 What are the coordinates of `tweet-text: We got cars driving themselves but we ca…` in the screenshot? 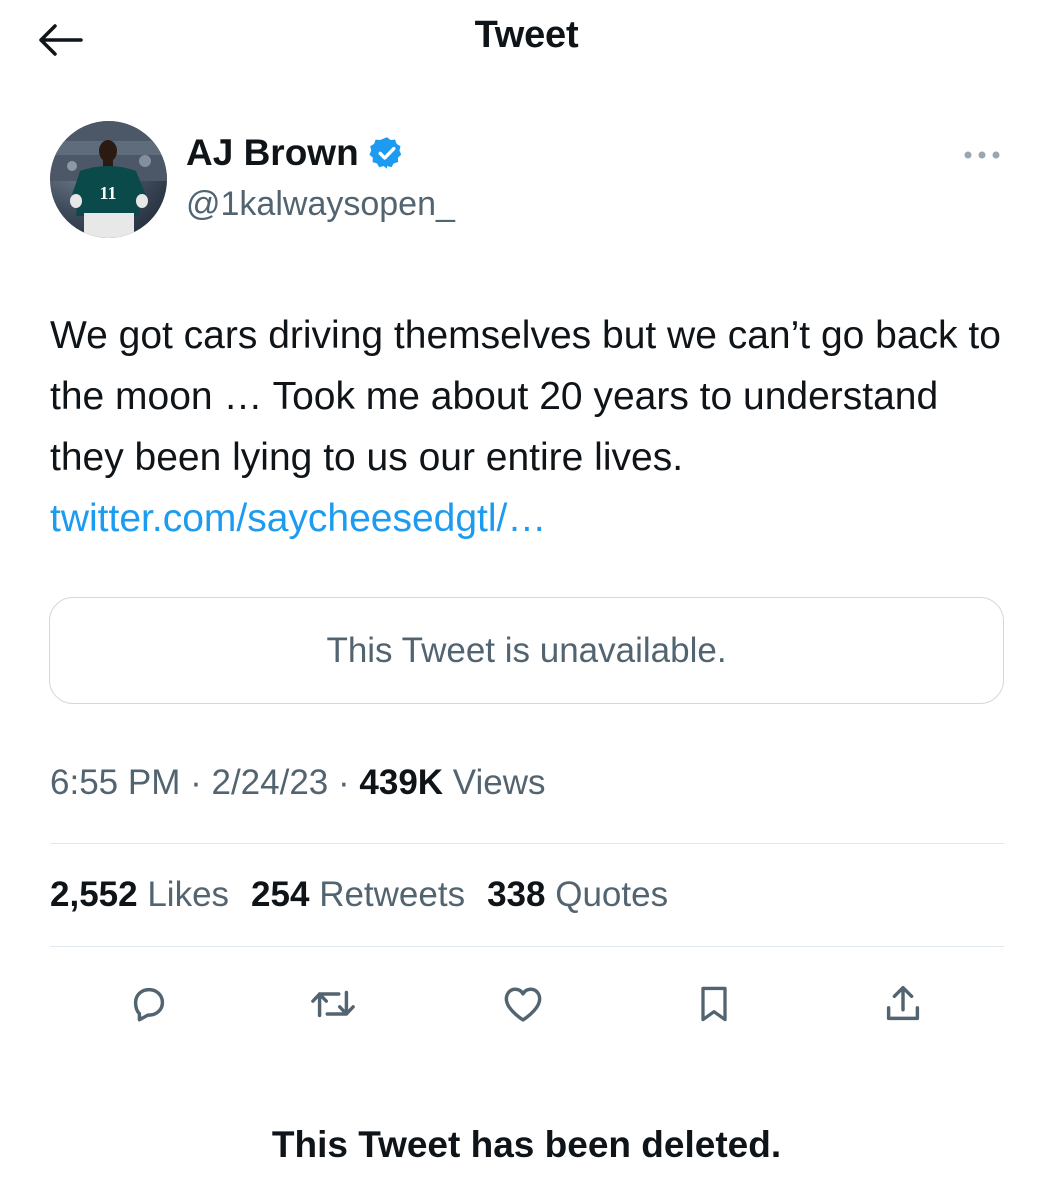 It's located at (525, 396).